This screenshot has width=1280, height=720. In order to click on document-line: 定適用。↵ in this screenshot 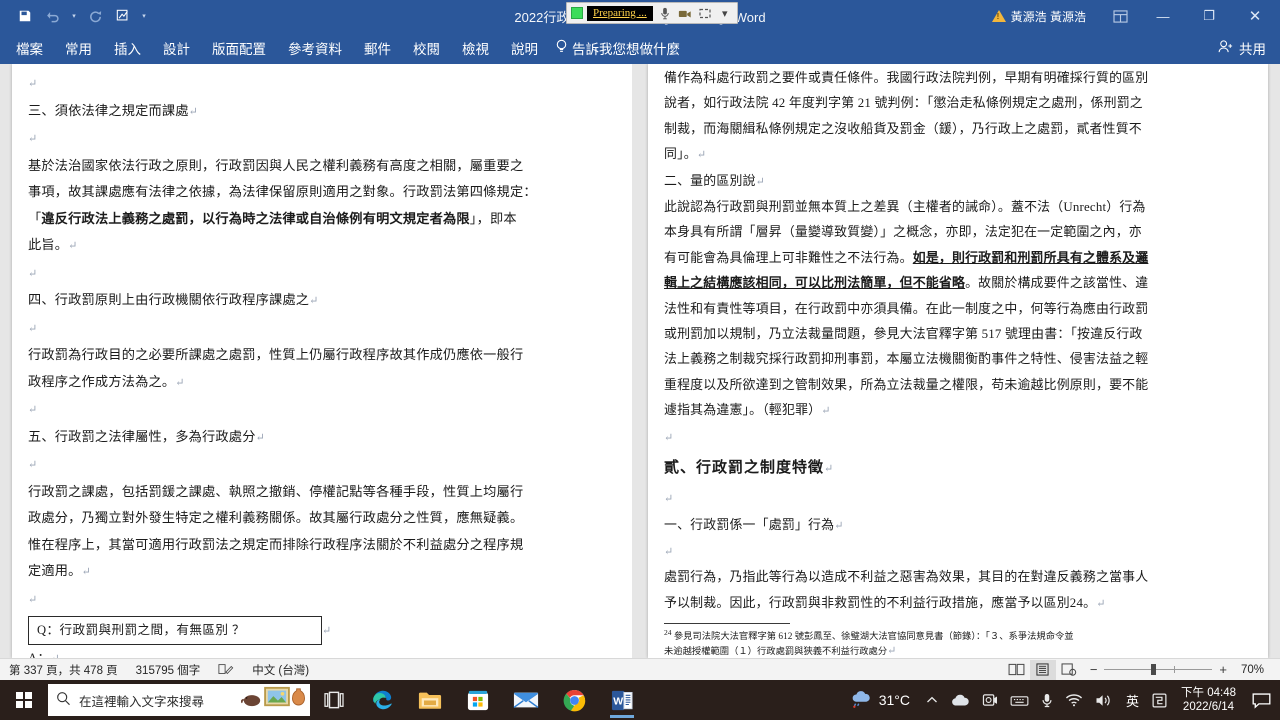, I will do `click(59, 570)`.